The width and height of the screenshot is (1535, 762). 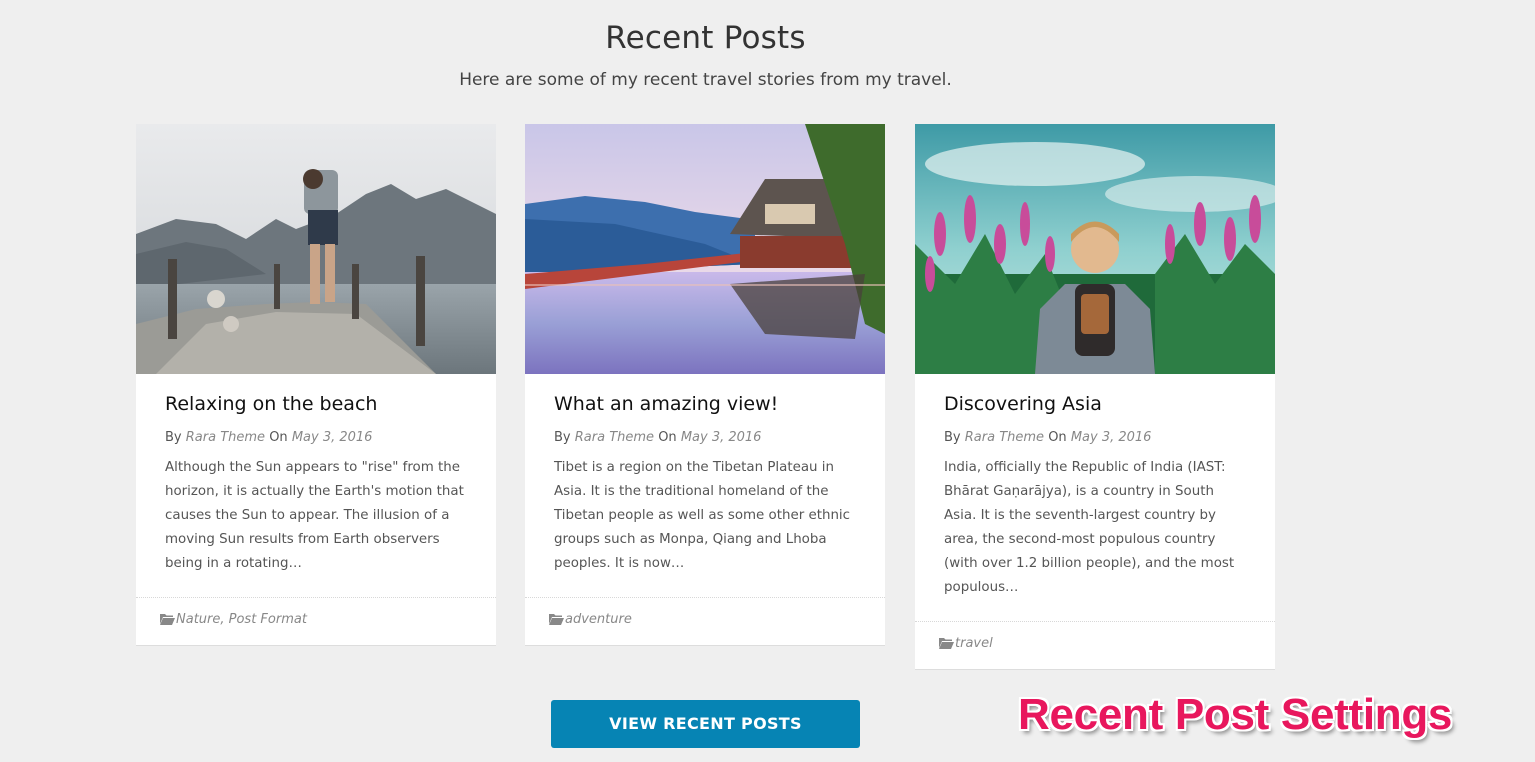 What do you see at coordinates (1095, 404) in the screenshot?
I see `post-title: Discovering Asia` at bounding box center [1095, 404].